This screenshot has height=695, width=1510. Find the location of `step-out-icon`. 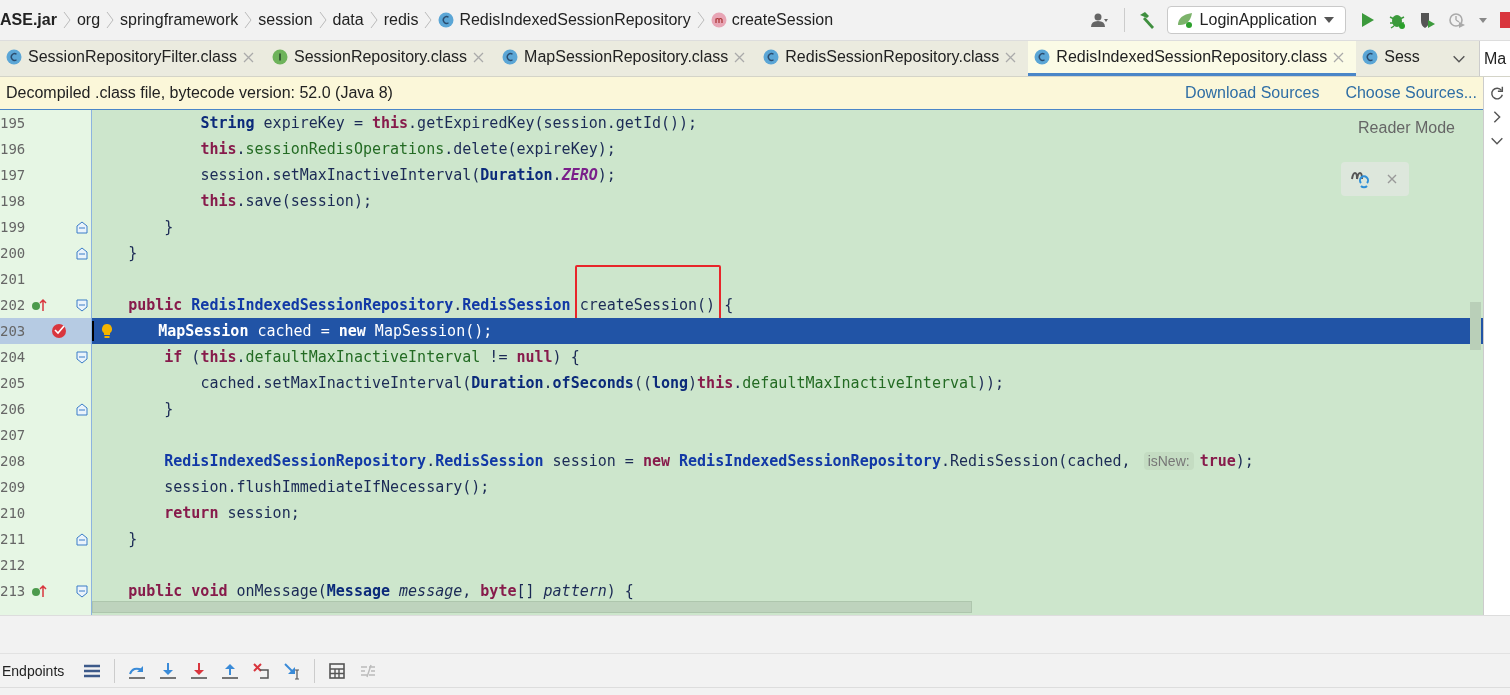

step-out-icon is located at coordinates (230, 670).